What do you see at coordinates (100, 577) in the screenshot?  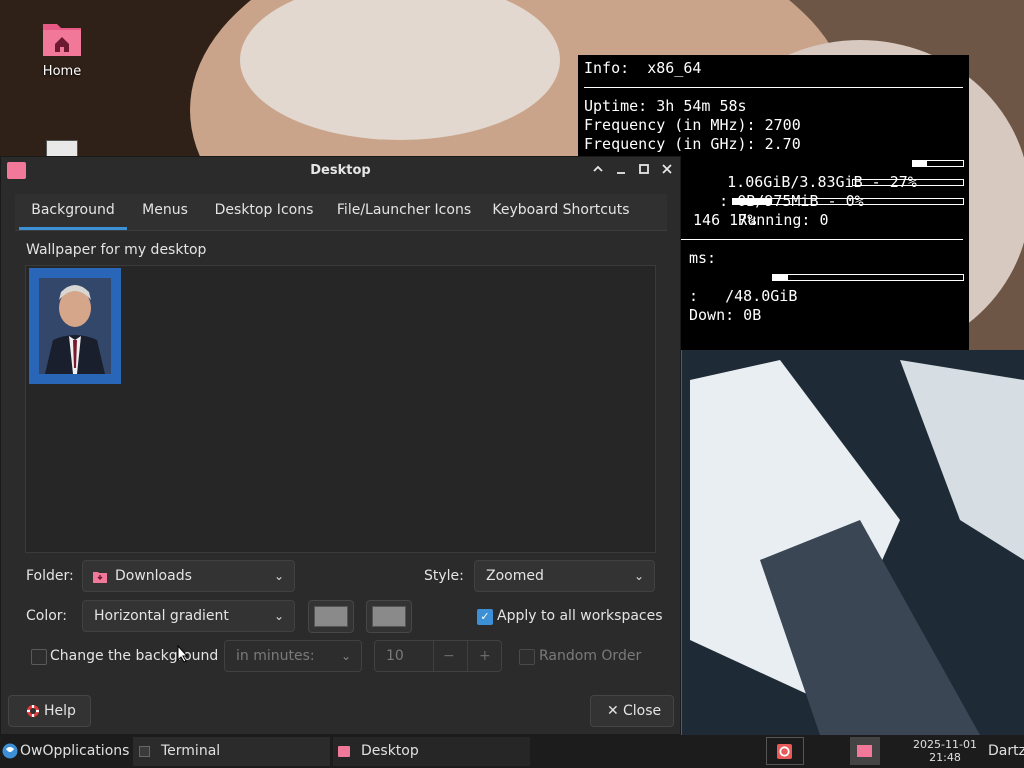 I see `downloads-folder-icon` at bounding box center [100, 577].